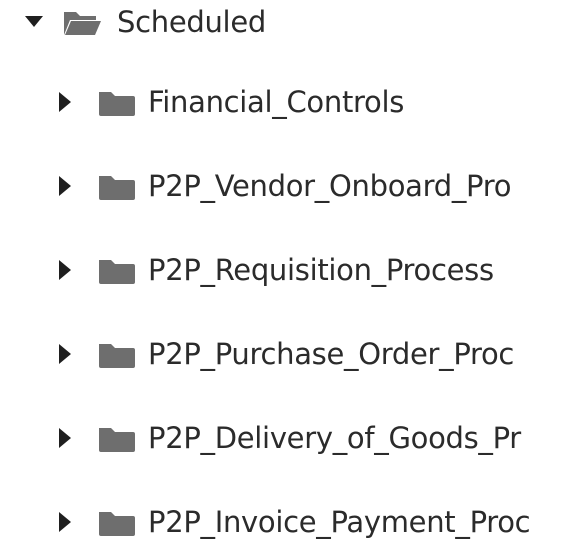 The width and height of the screenshot is (585, 543). Describe the element at coordinates (339, 522) in the screenshot. I see `tree-node-label: P2P_Invoice_Payment_Proc` at that location.